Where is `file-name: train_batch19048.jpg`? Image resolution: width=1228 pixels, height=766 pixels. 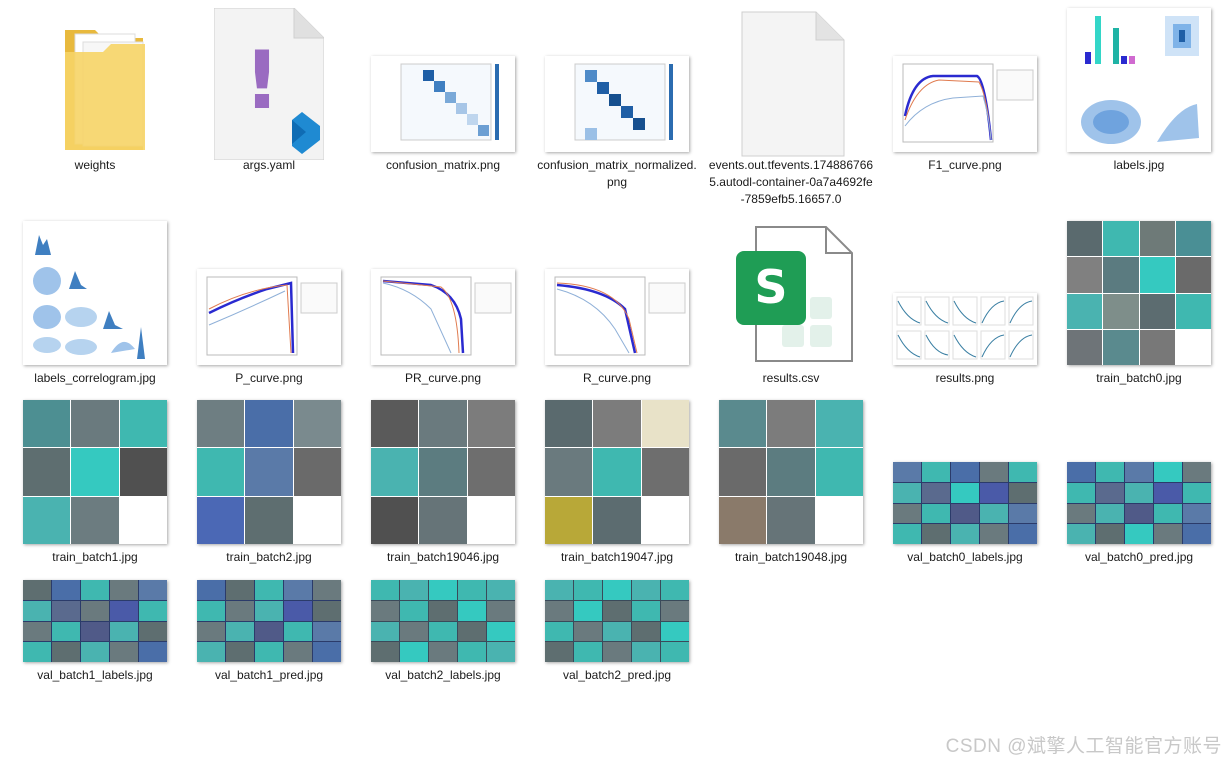
file-name: train_batch19048.jpg is located at coordinates (791, 557).